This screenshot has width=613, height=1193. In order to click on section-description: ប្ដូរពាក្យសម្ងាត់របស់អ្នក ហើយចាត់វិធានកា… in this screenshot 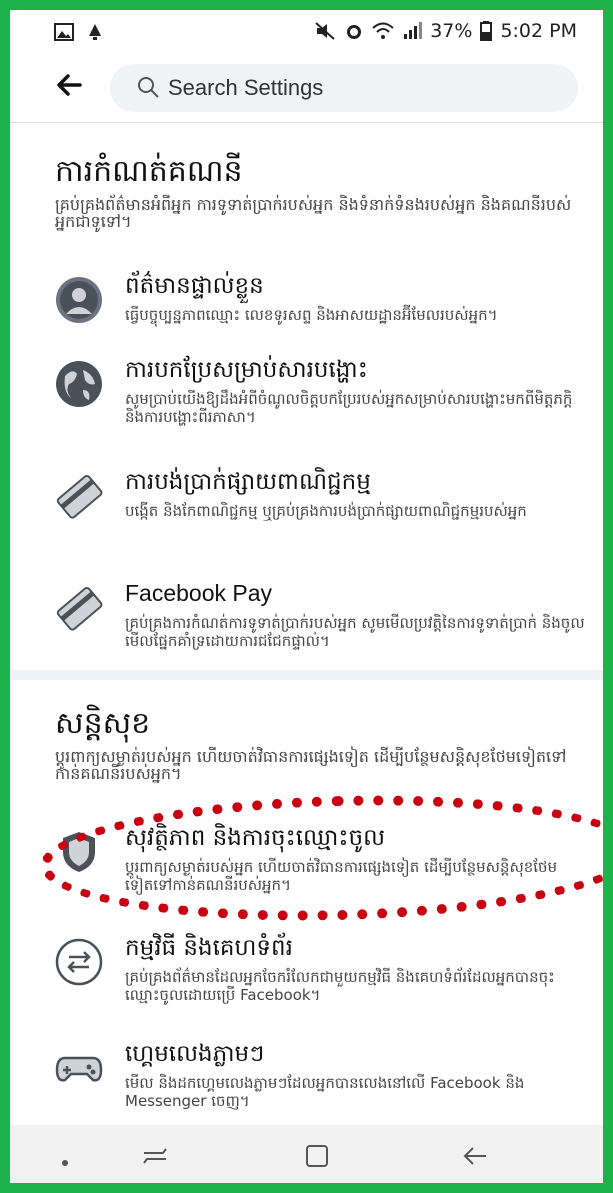, I will do `click(311, 765)`.